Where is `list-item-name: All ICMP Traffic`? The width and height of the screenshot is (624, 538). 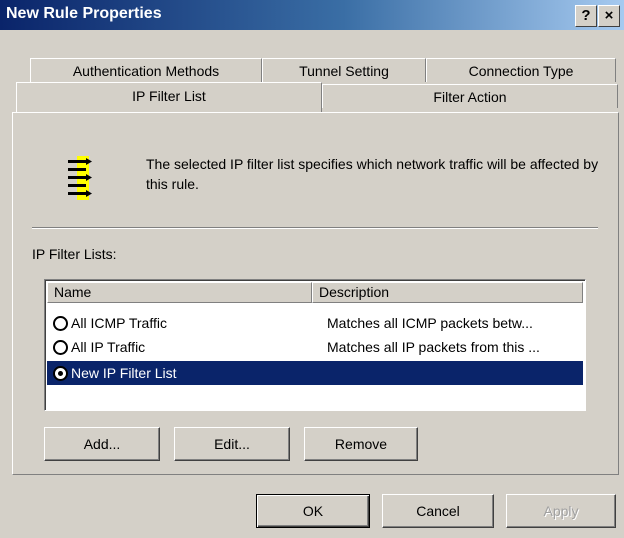
list-item-name: All ICMP Traffic is located at coordinates (119, 323).